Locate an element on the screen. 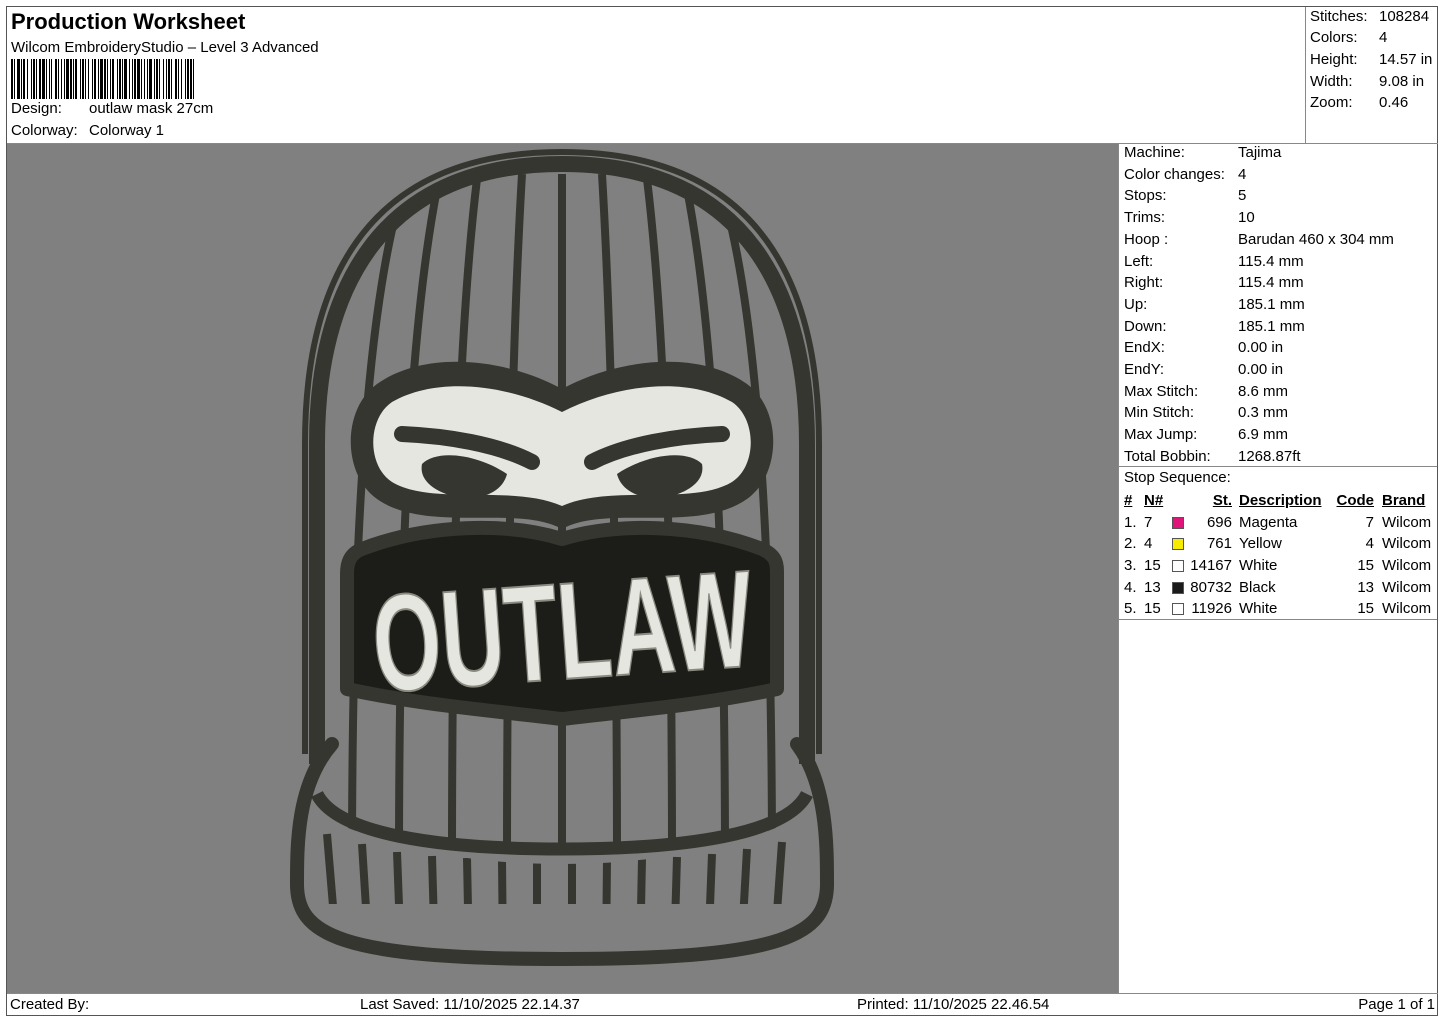  stop-divider is located at coordinates (1278, 466).